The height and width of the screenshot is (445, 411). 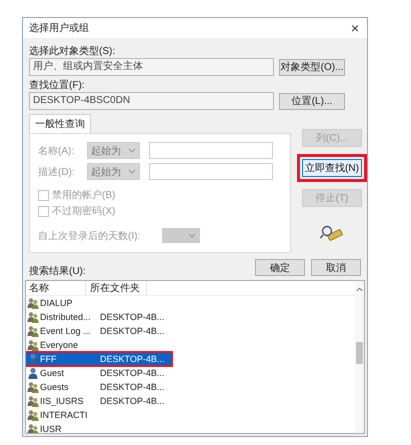 I want to click on checkbox-label: 不过期密码(X), so click(x=84, y=211).